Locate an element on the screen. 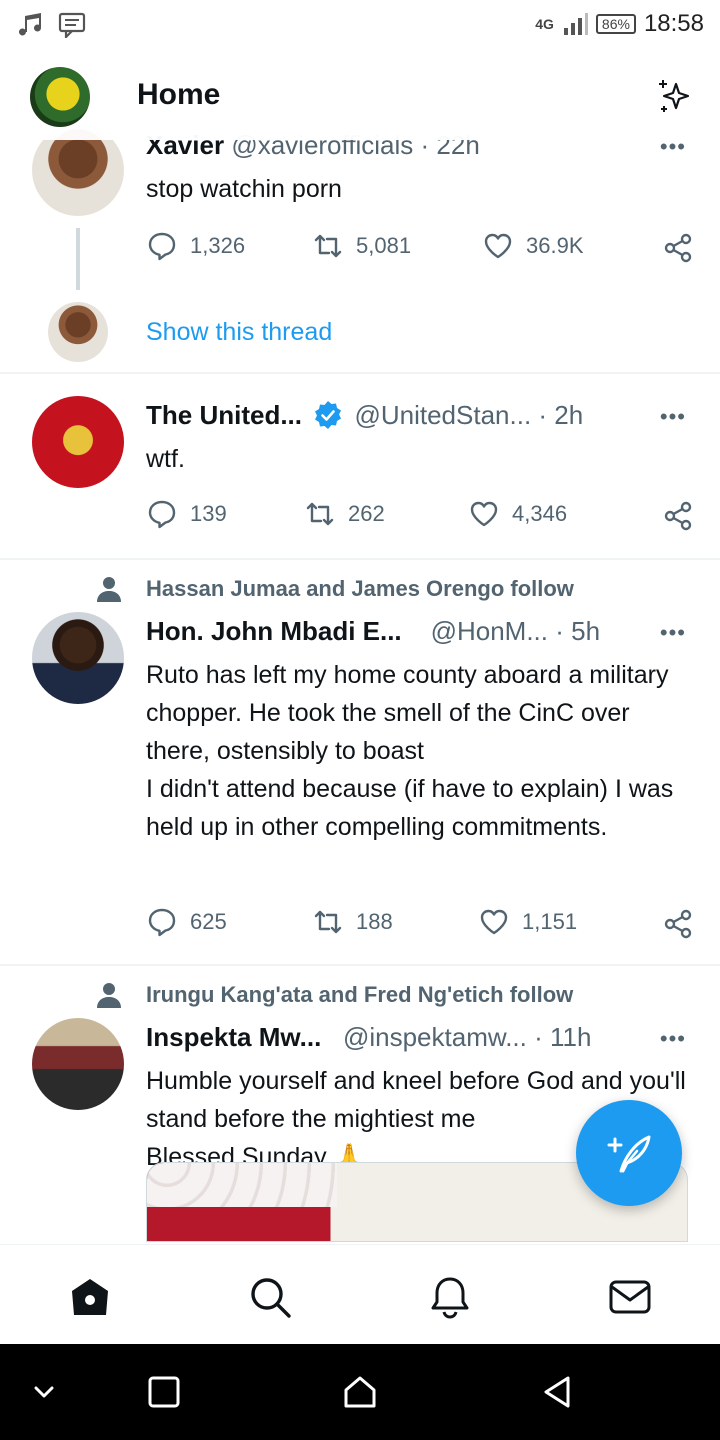 This screenshot has width=720, height=1440. thread-line is located at coordinates (78, 259).